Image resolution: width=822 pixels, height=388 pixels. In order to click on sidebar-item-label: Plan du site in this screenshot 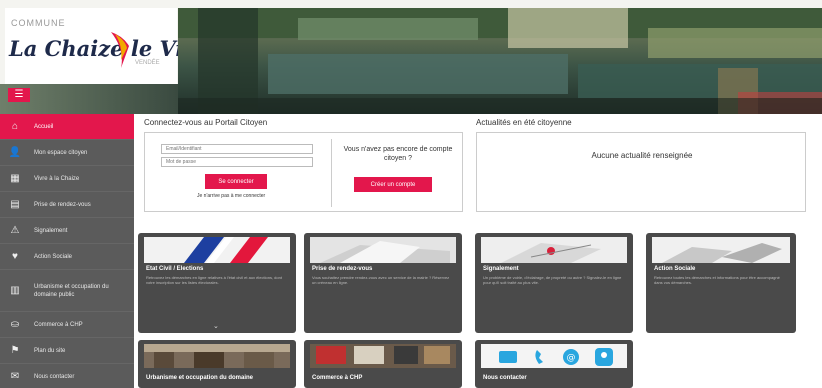, I will do `click(50, 350)`.